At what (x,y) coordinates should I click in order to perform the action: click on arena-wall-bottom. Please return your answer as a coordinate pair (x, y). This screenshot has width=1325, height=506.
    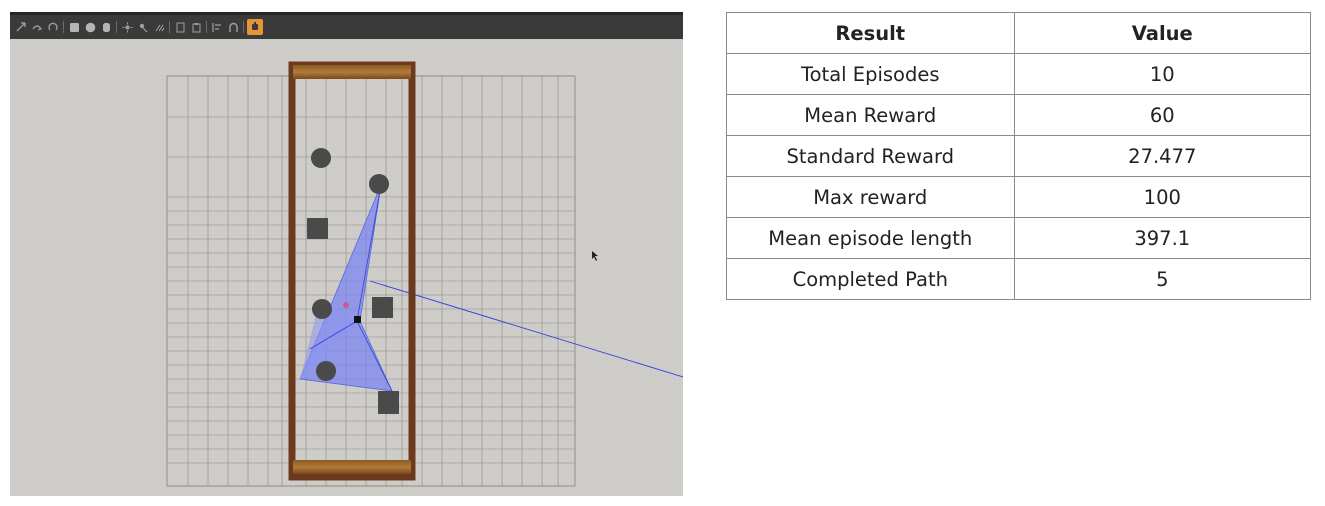
    Looking at the image, I should click on (352, 467).